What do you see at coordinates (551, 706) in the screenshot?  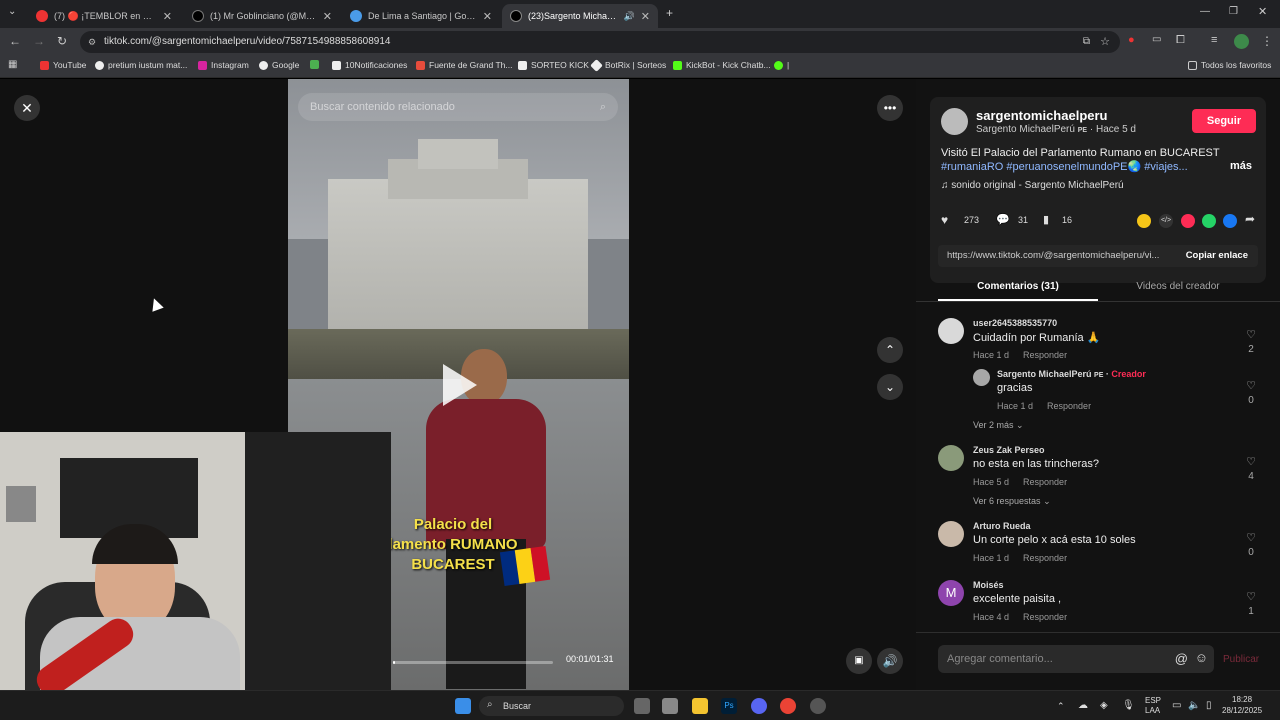 I see `taskbar-search: ⌕ Buscar` at bounding box center [551, 706].